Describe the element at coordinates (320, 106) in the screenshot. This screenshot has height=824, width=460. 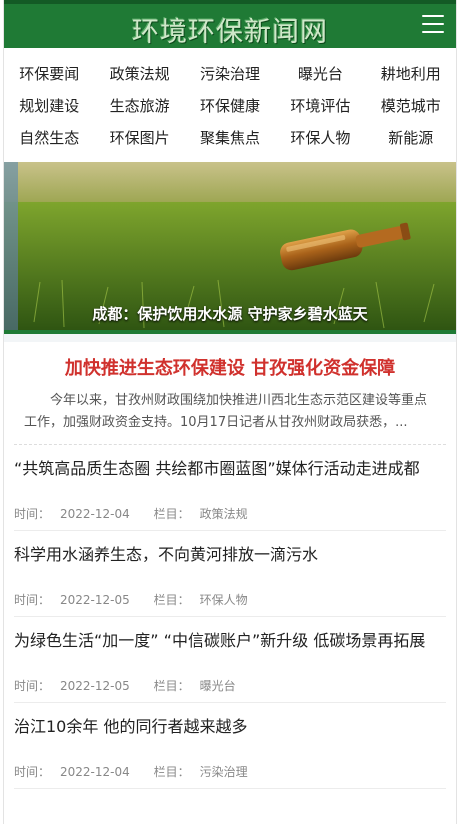
I see `nav-item-环境评估: 环境评估` at that location.